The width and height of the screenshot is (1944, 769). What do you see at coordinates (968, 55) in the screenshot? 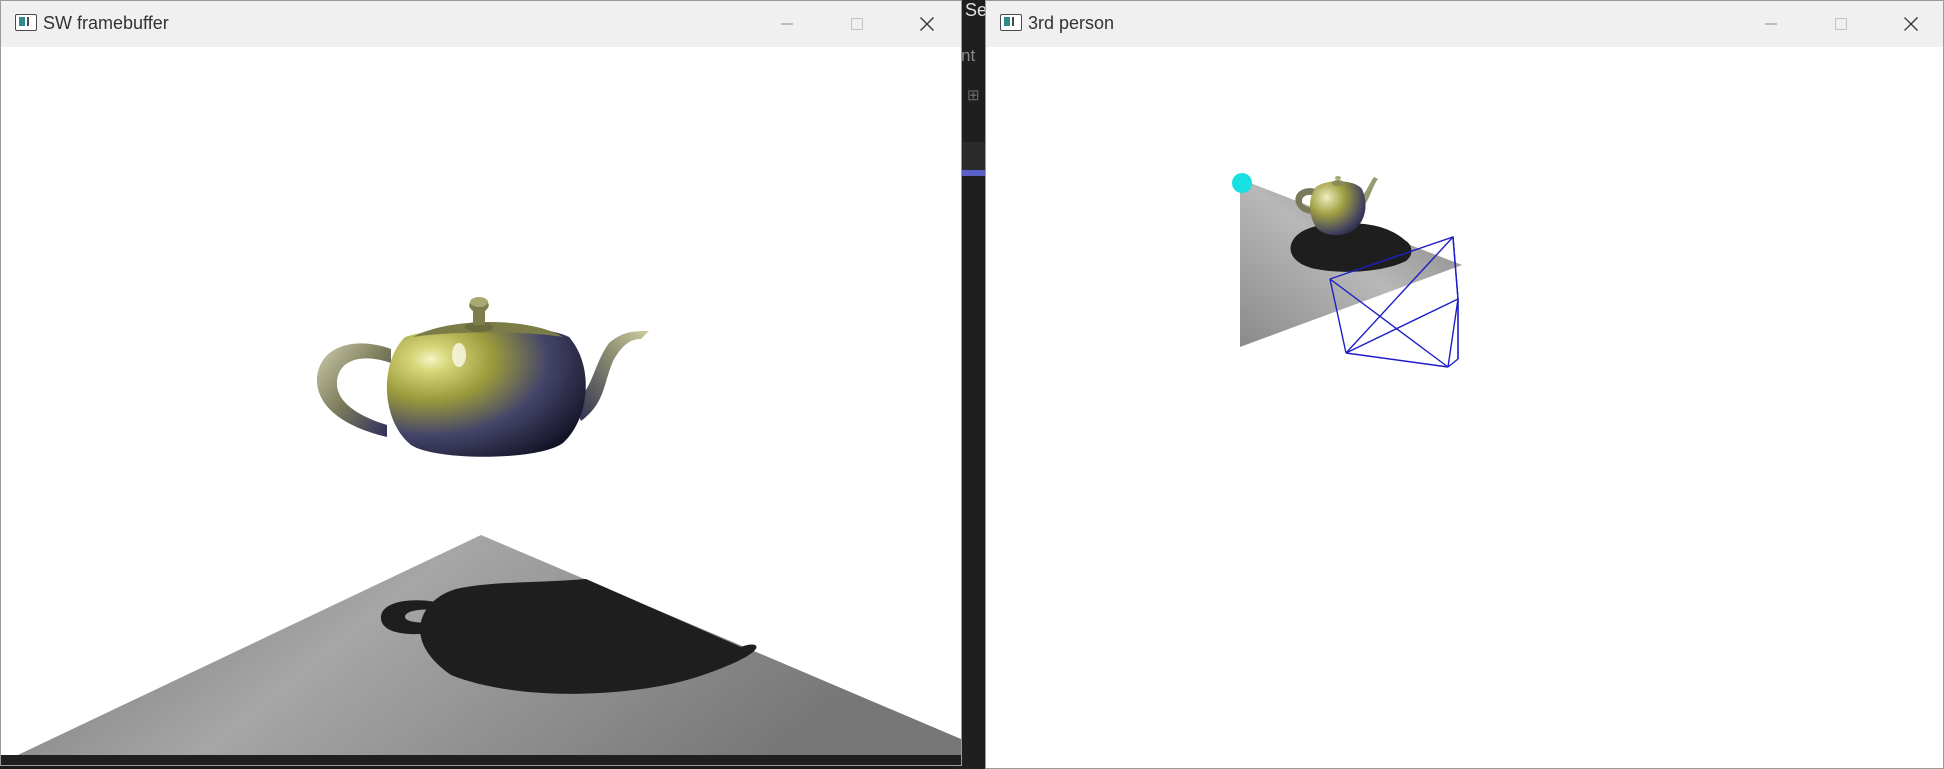
I see `background-app-text-fragment: nt` at bounding box center [968, 55].